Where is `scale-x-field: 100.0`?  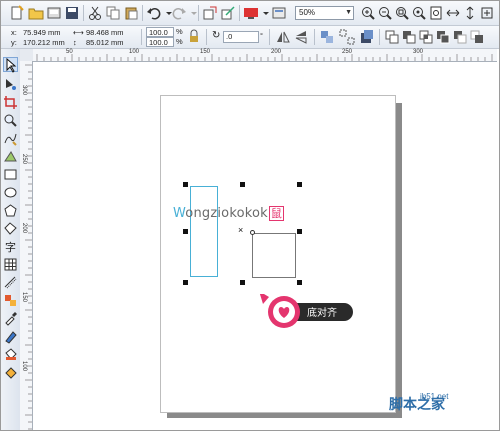
scale-x-field: 100.0 is located at coordinates (160, 32).